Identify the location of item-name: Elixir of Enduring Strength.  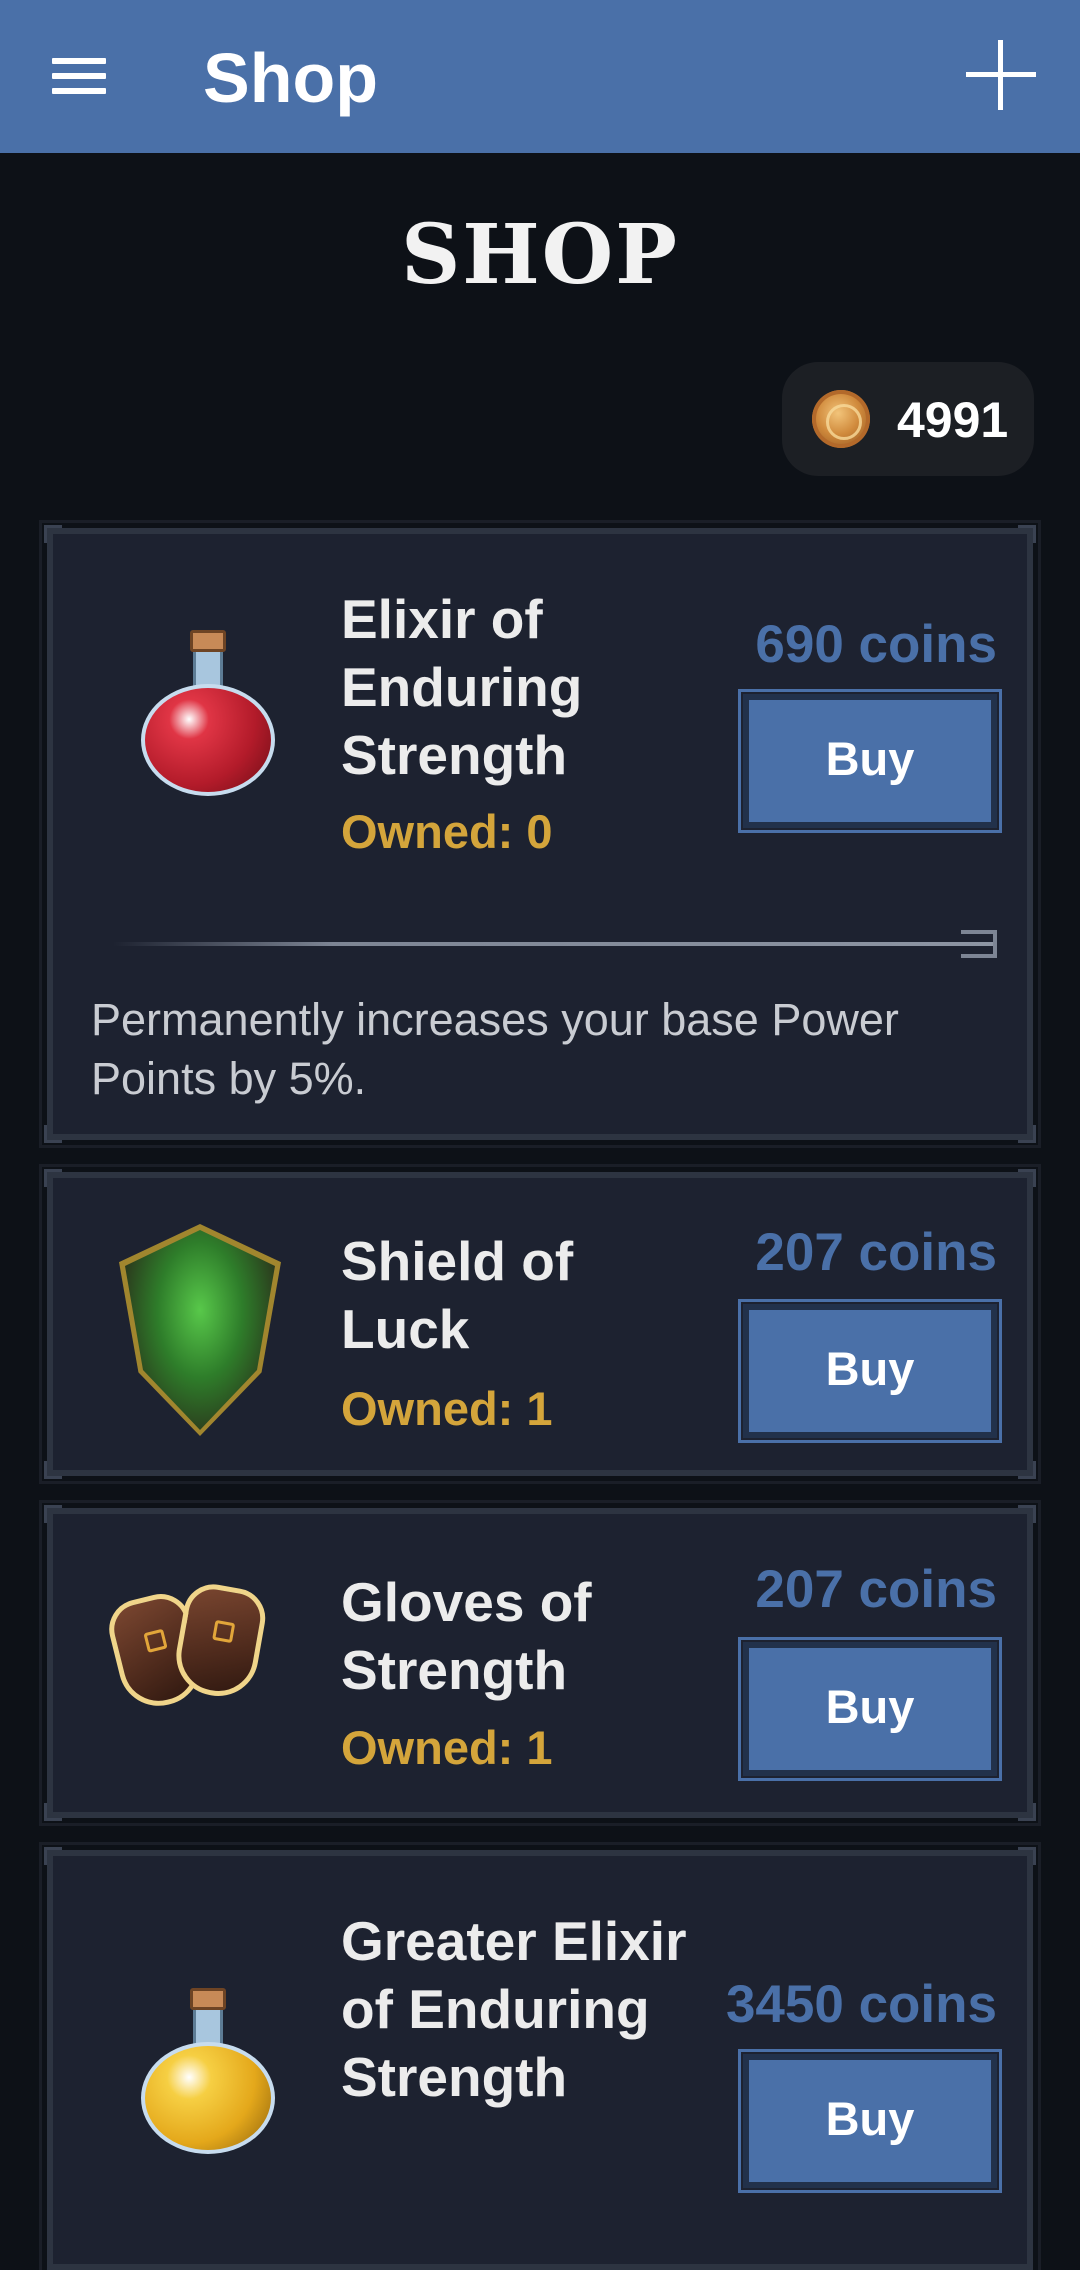
(462, 687).